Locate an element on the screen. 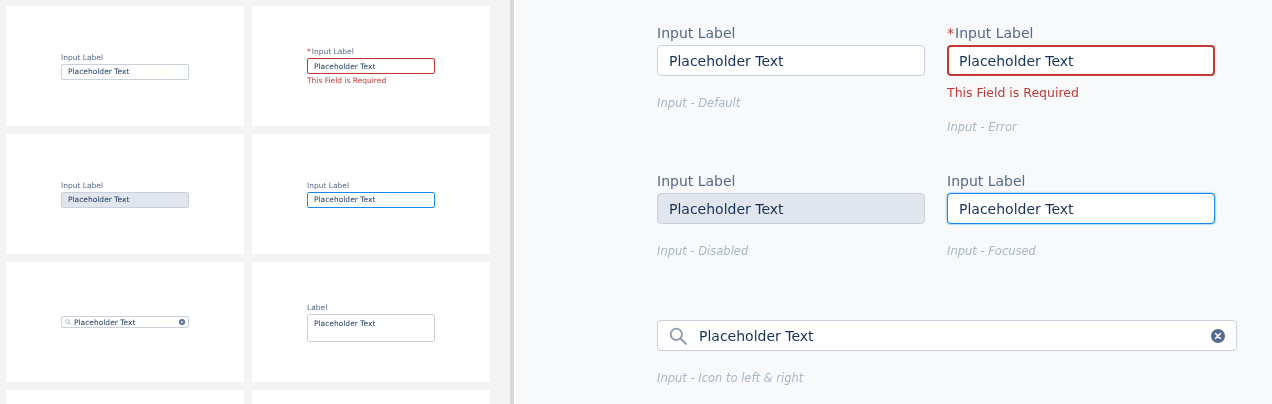 This screenshot has width=1272, height=404. caption: Input - Error is located at coordinates (983, 127).